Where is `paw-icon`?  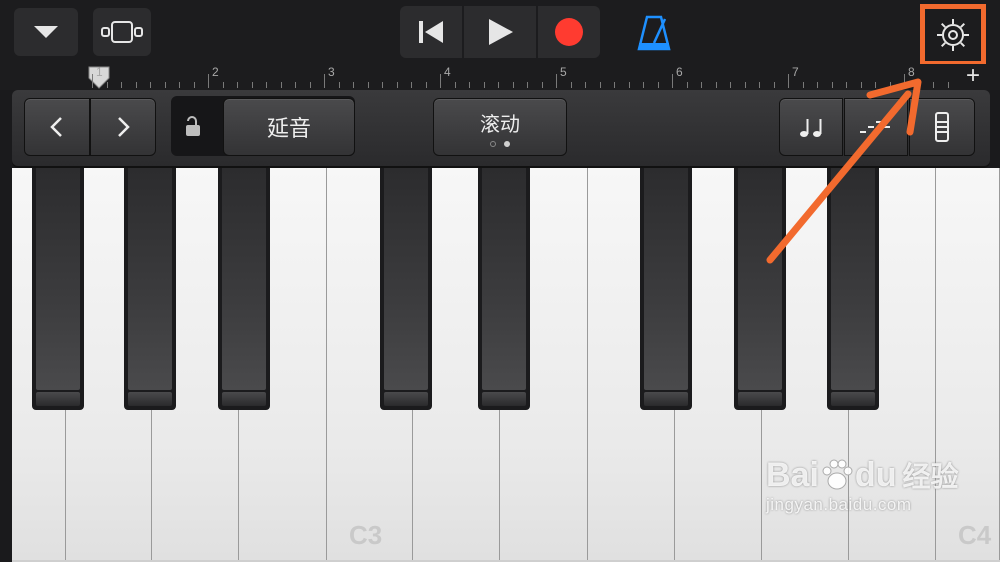 paw-icon is located at coordinates (837, 474).